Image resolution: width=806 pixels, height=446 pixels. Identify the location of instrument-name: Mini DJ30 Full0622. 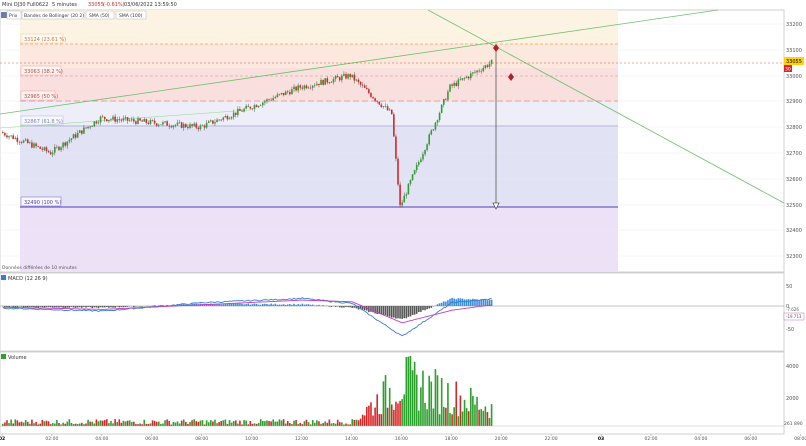
(25, 5).